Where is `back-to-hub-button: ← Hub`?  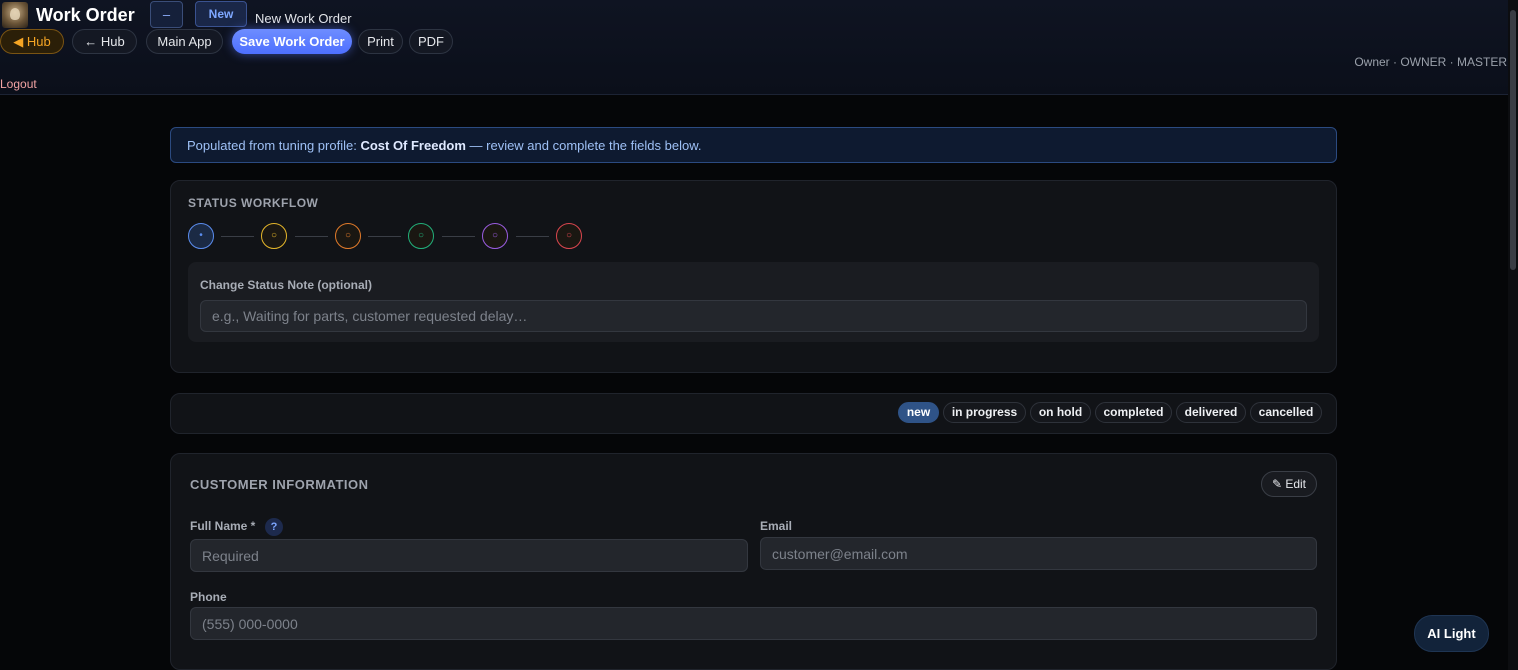 back-to-hub-button: ← Hub is located at coordinates (104, 41).